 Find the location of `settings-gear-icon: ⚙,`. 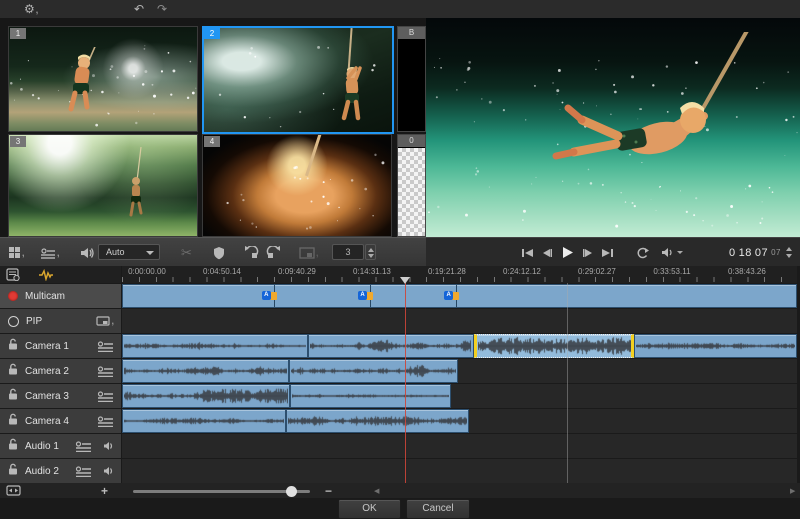

settings-gear-icon: ⚙, is located at coordinates (31, 9).